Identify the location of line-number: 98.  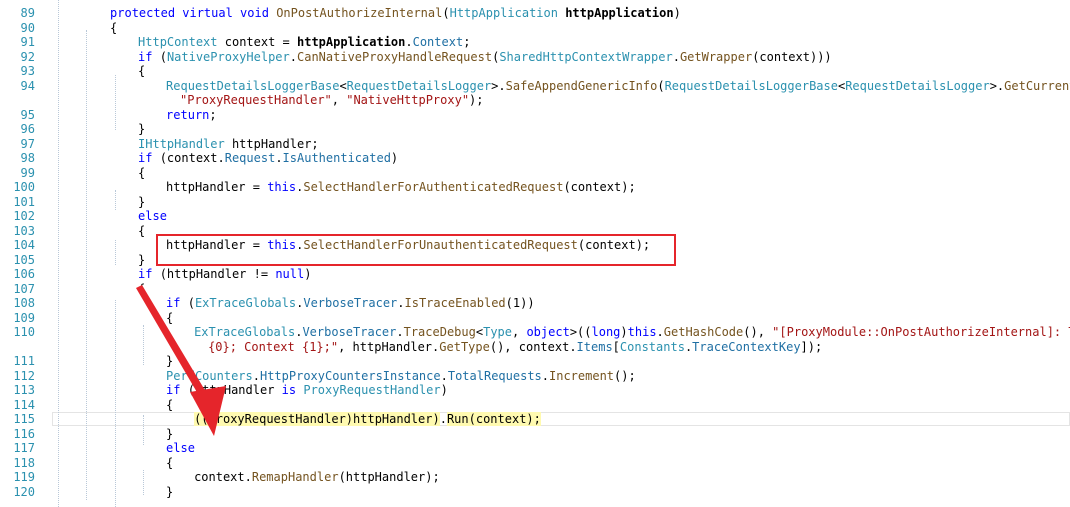
(27, 158).